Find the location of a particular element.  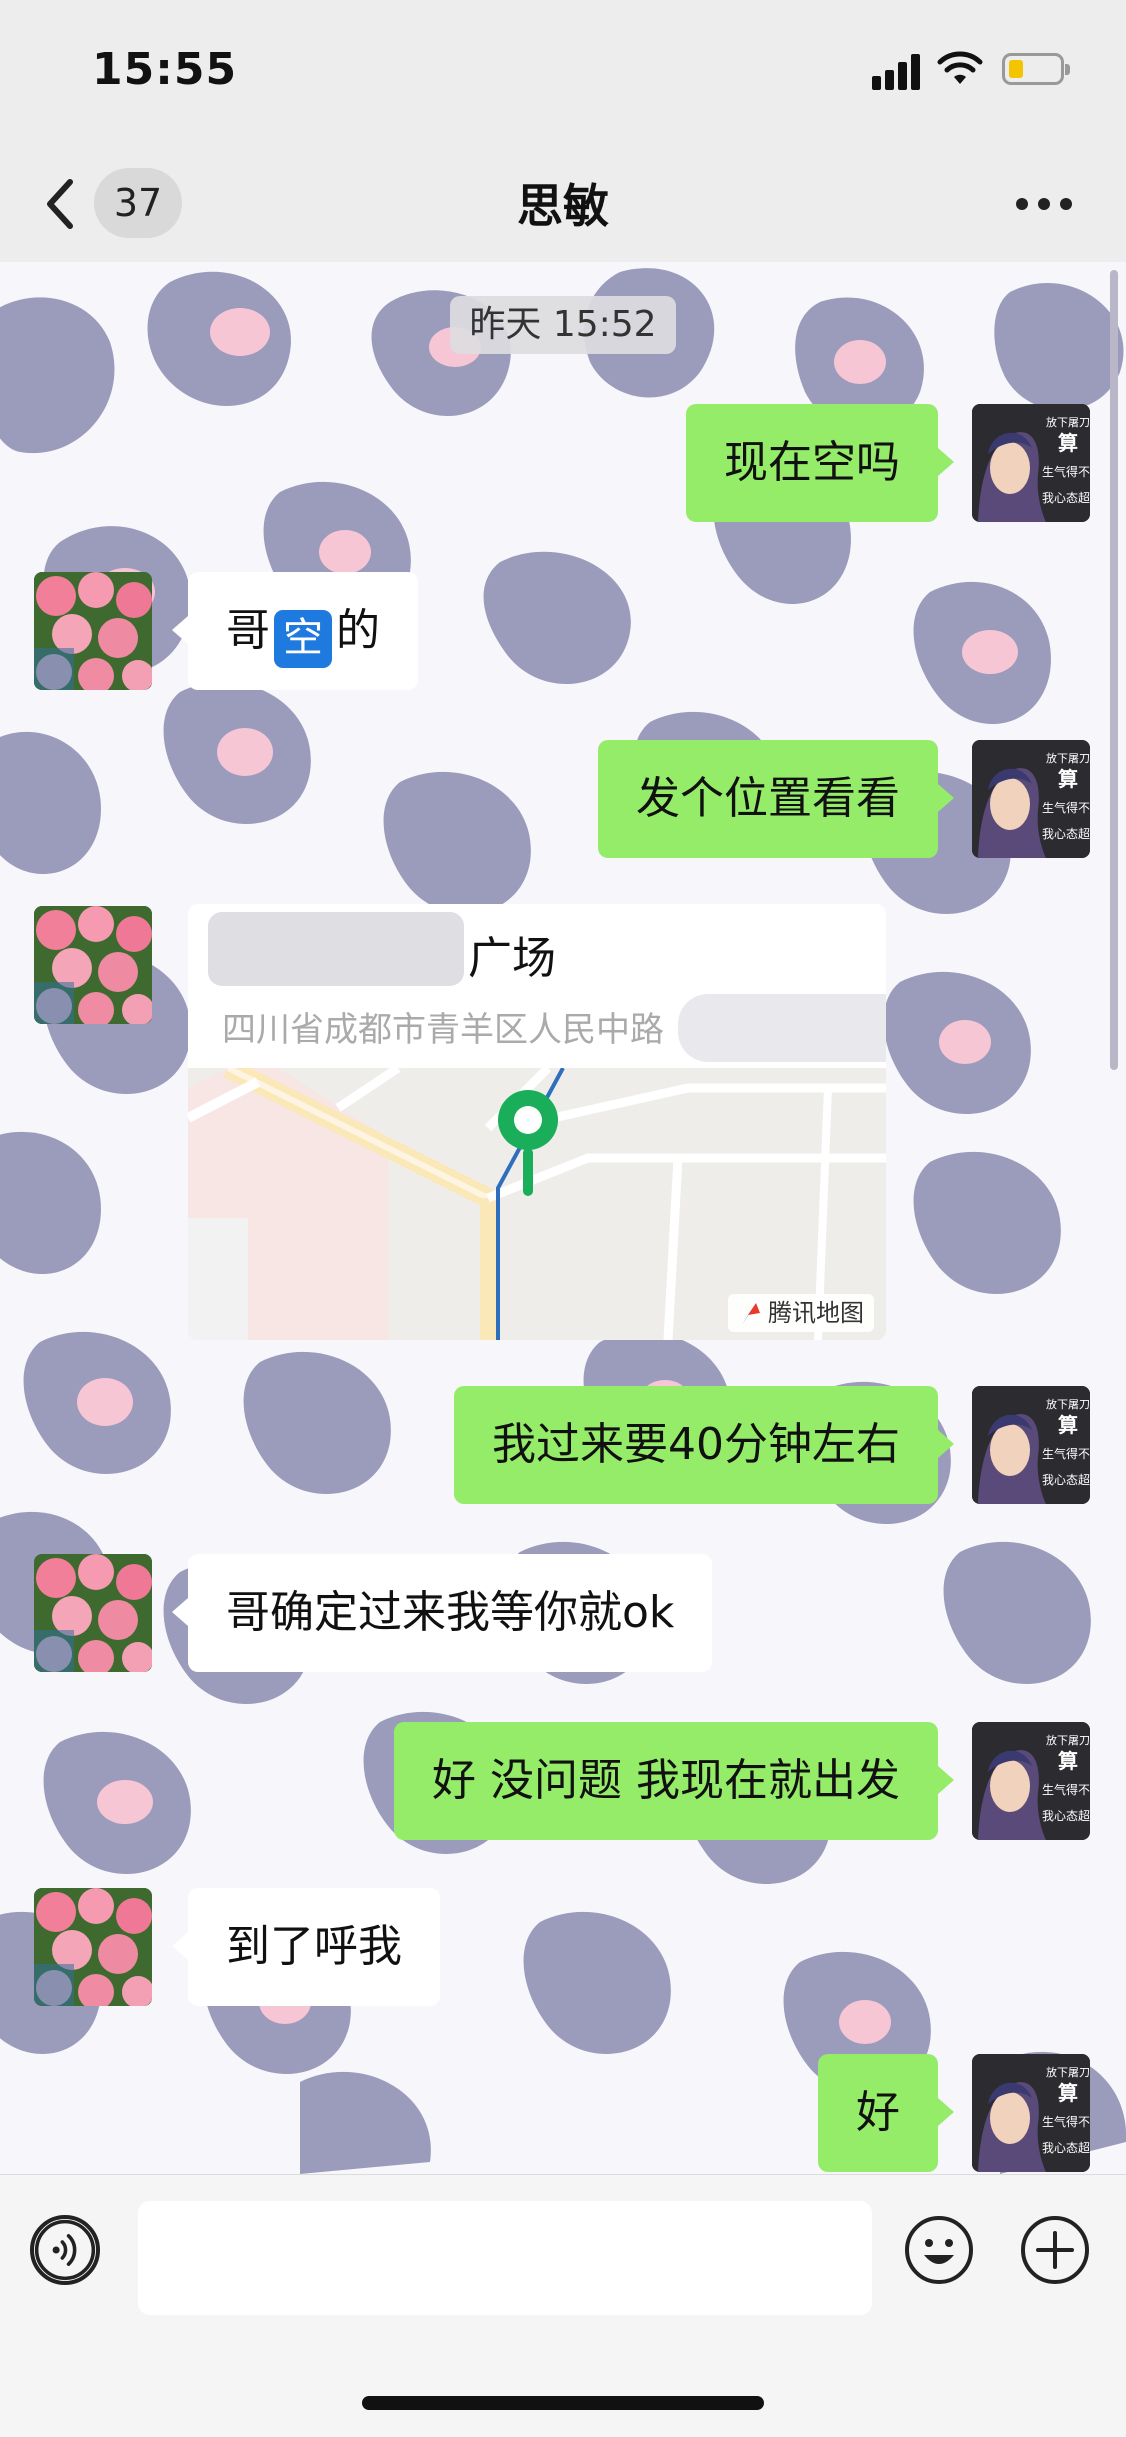

more-options-button is located at coordinates (1044, 205).